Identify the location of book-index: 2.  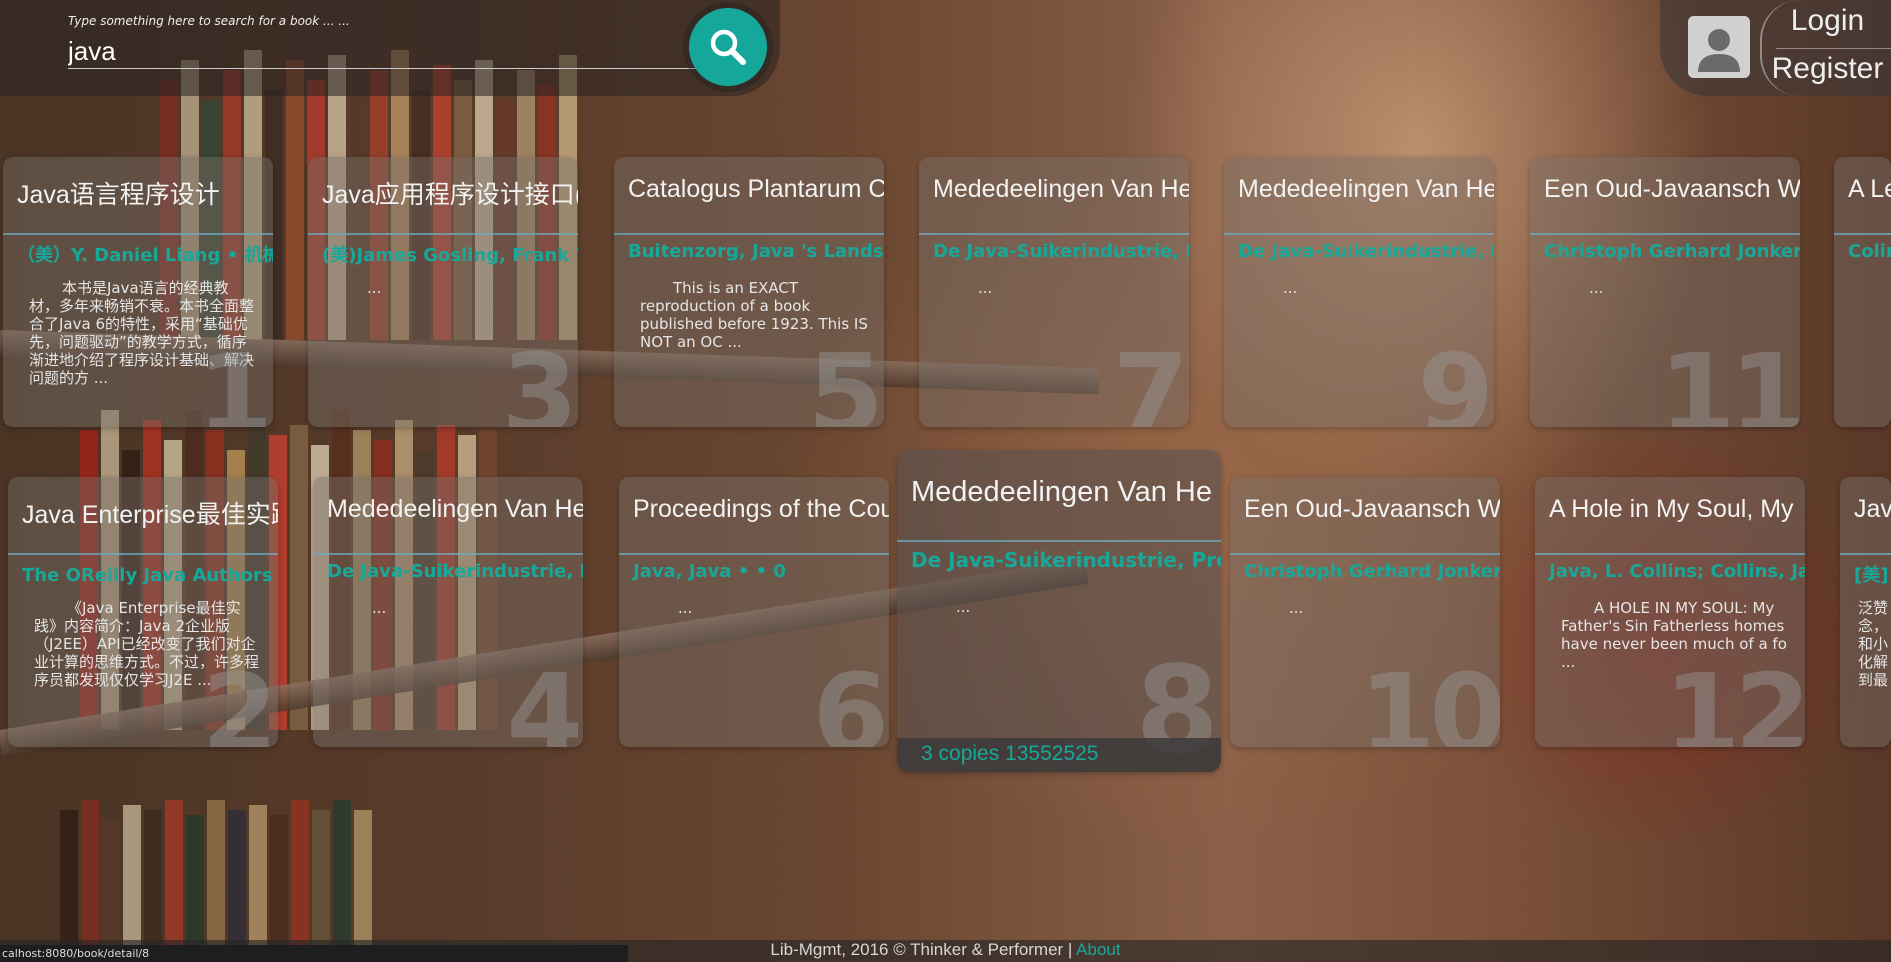
(239, 698).